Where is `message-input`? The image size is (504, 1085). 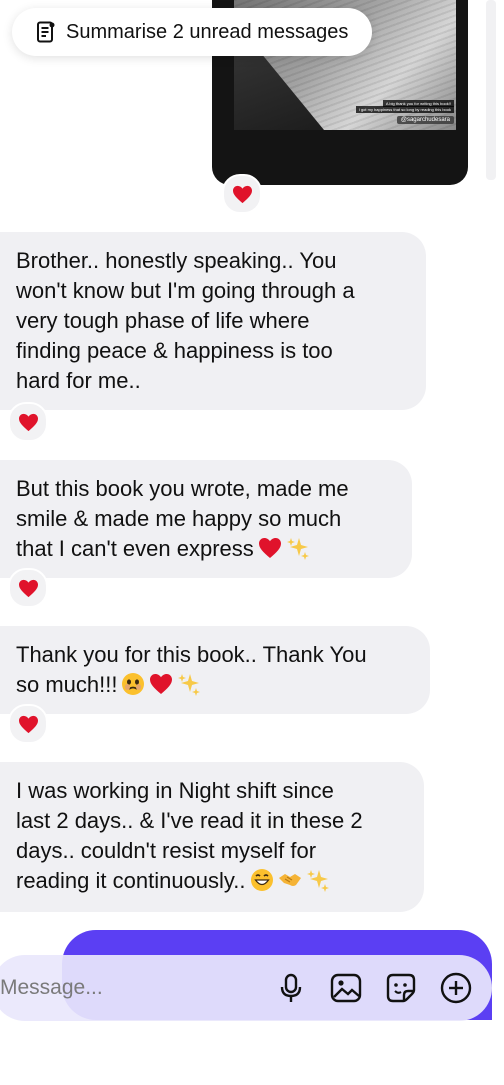
message-input is located at coordinates (136, 988).